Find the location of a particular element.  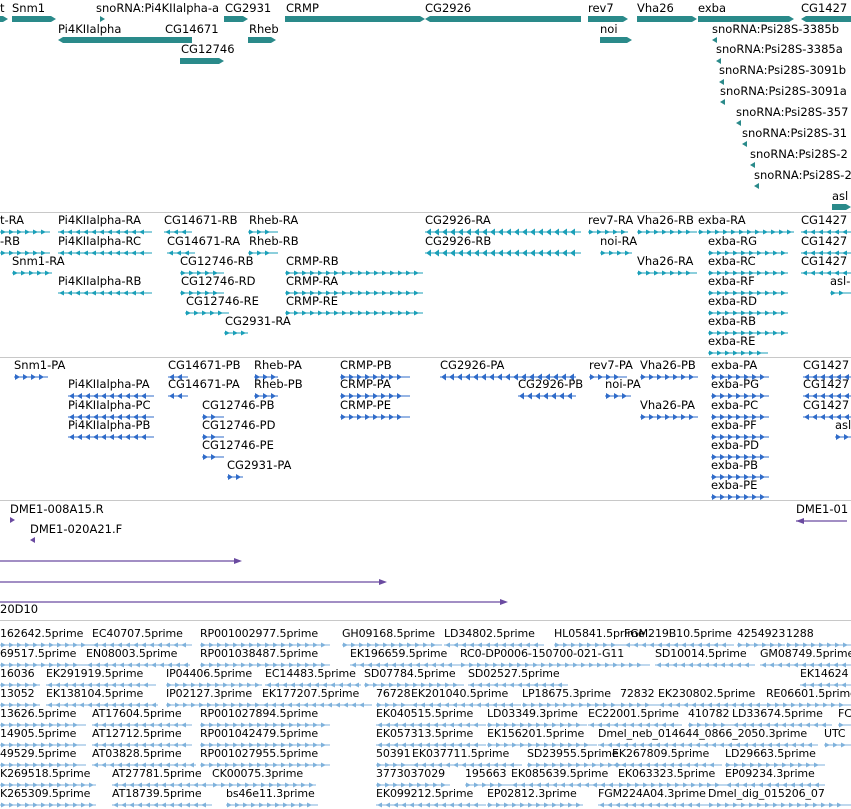

feature-label: Snm1-RA is located at coordinates (38, 261).